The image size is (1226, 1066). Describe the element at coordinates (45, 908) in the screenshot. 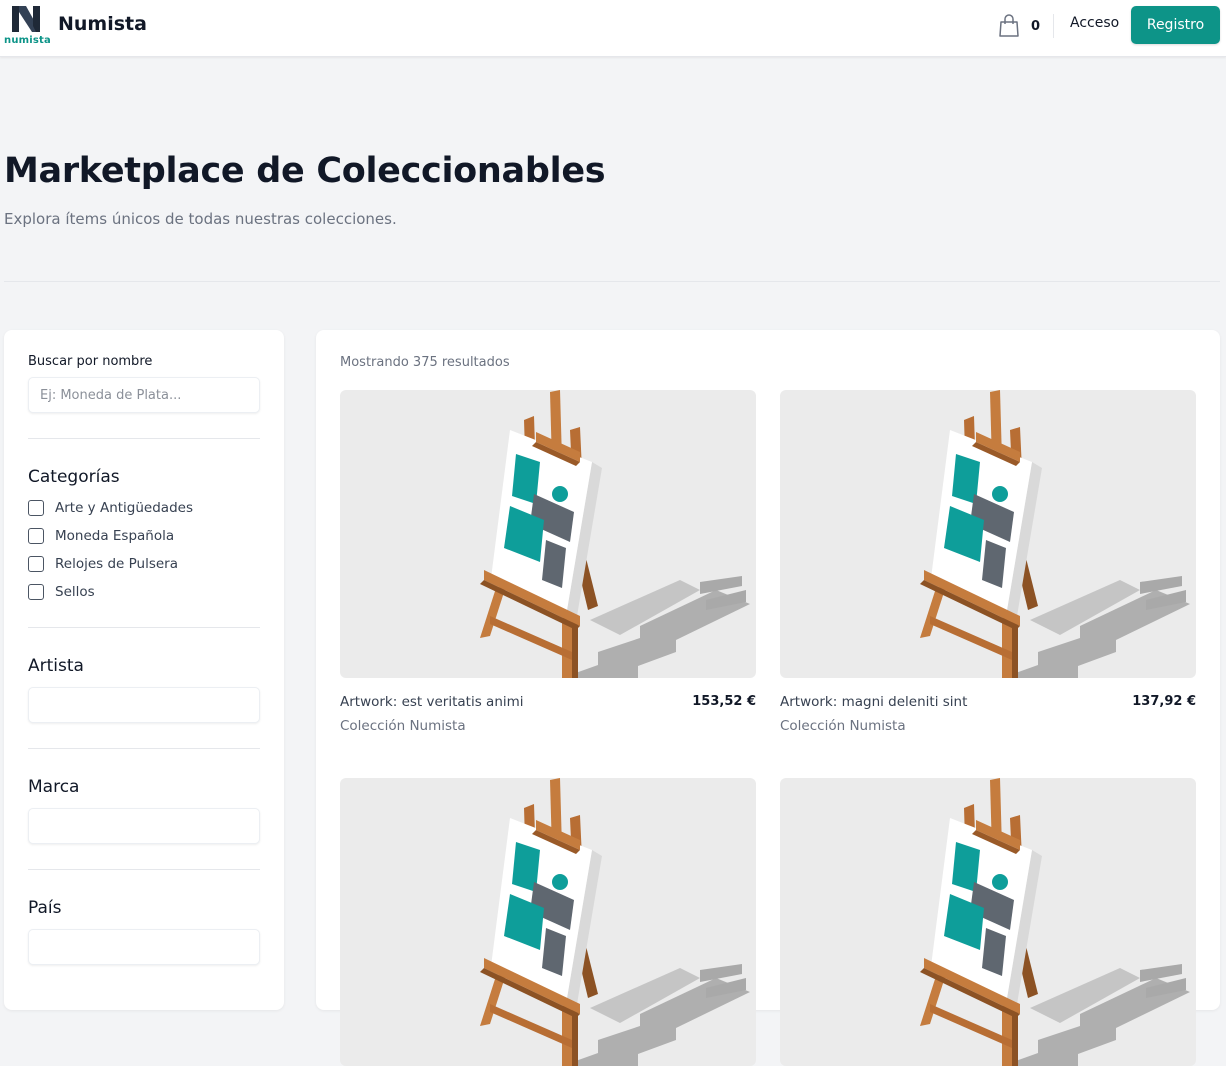

I see `country-title: País` at that location.